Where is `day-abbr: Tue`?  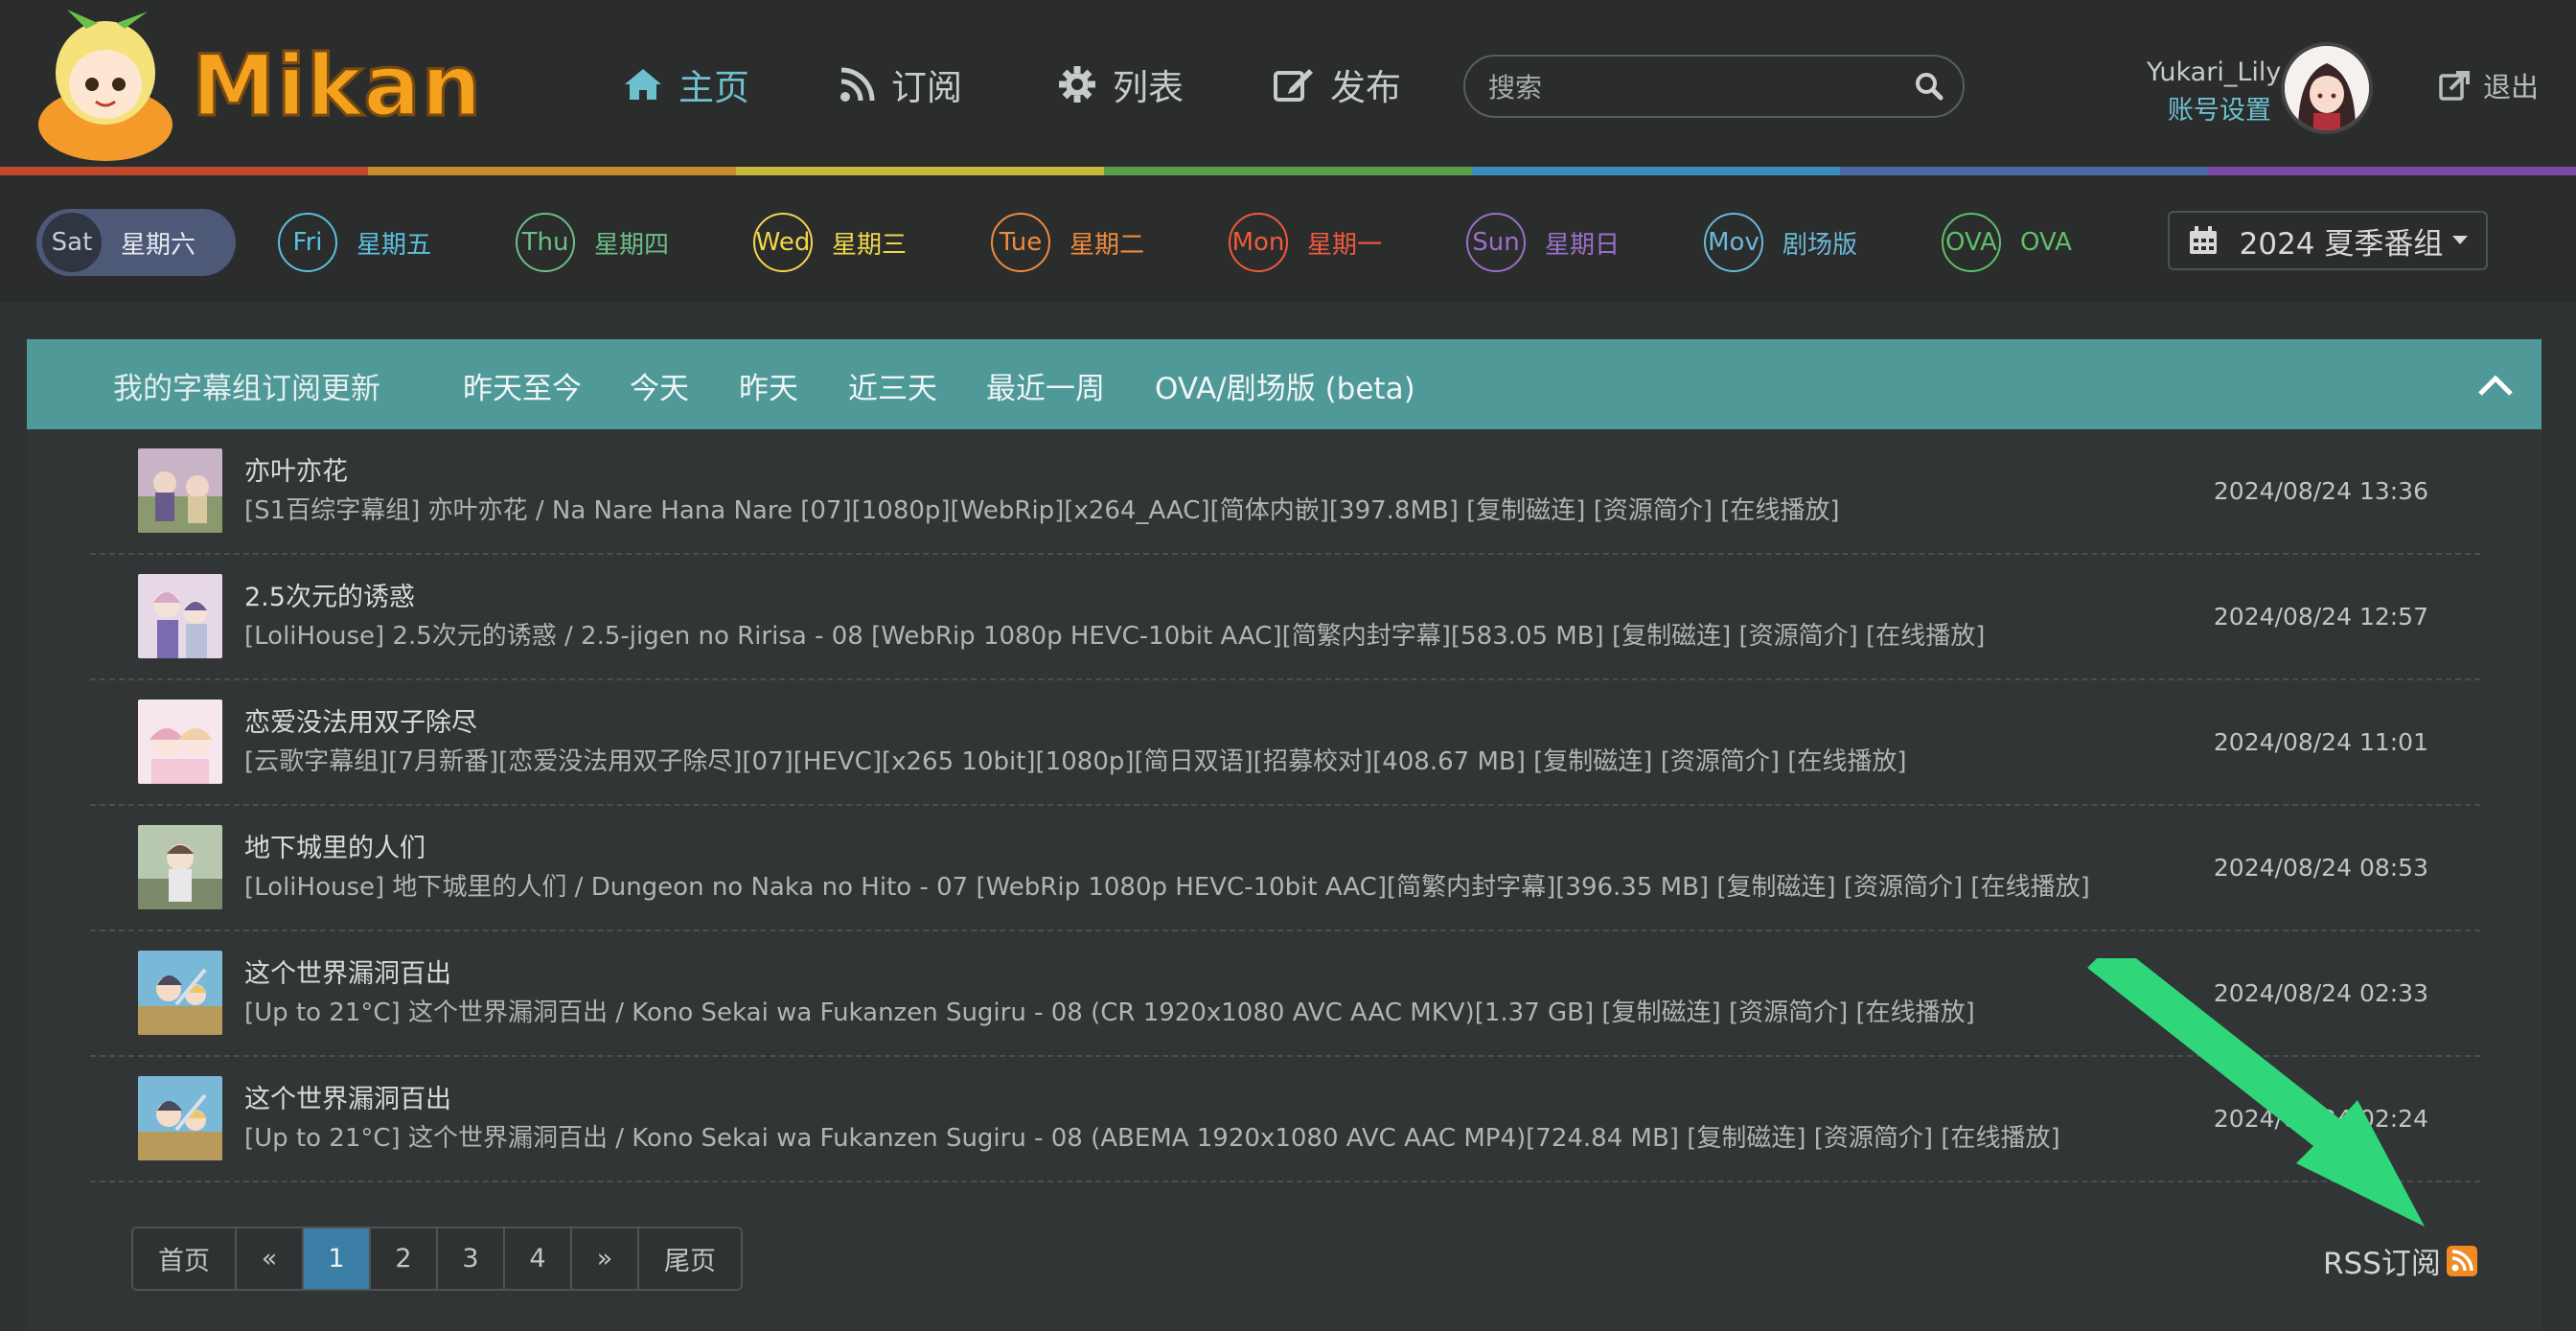
day-abbr: Tue is located at coordinates (1020, 242).